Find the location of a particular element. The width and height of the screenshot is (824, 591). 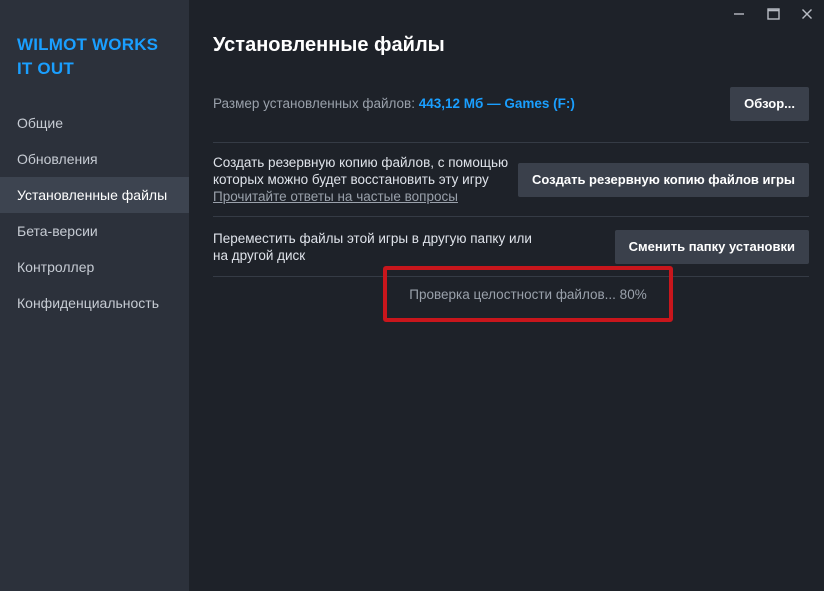

sidebar-item-controller: Контроллер is located at coordinates (94, 267).